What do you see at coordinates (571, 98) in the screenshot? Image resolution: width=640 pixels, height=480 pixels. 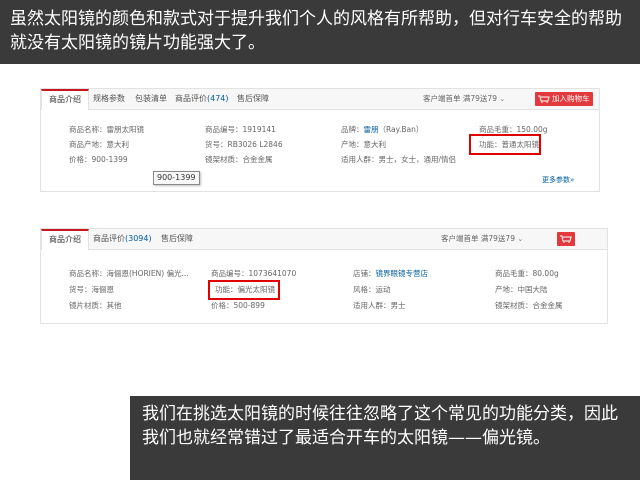 I see `add-to-cart-label: 加入购物车` at bounding box center [571, 98].